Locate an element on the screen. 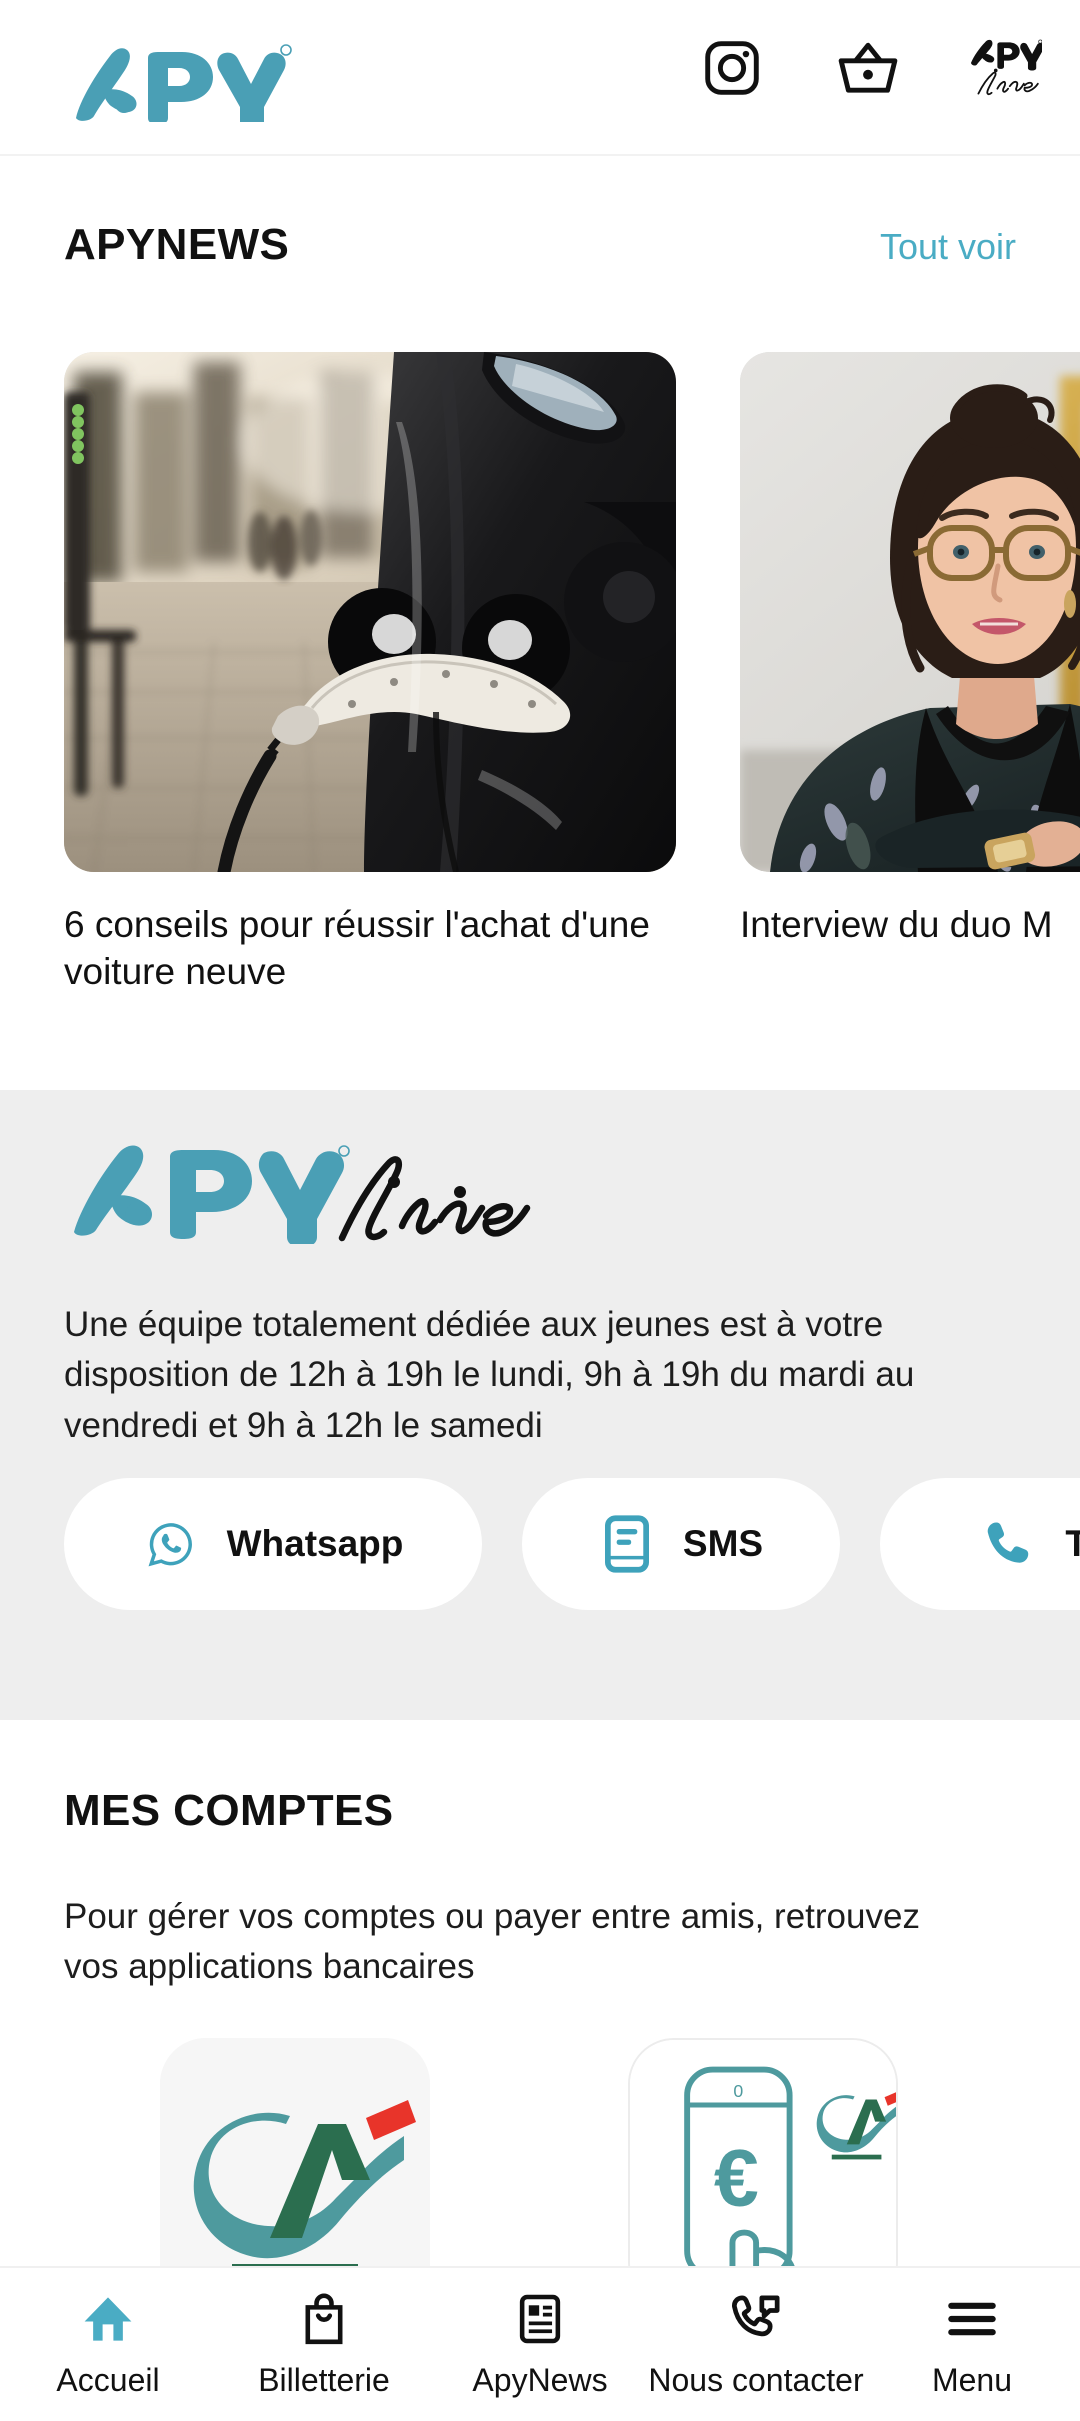 This screenshot has width=1080, height=2421. news-card: Interview du duo M is located at coordinates (910, 702).